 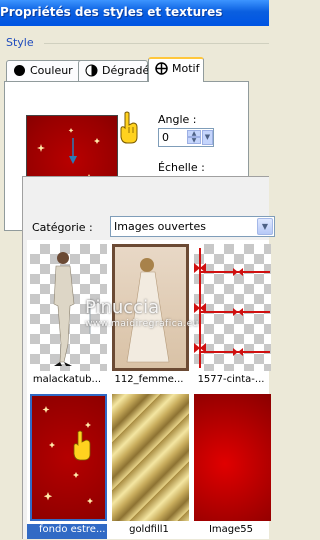 I want to click on tab-degrade: Dégradé, so click(x=114, y=70).